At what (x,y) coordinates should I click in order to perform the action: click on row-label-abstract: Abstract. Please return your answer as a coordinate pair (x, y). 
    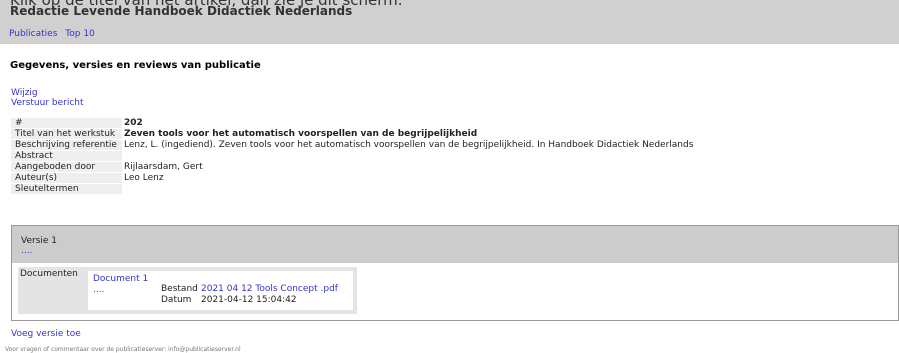
    Looking at the image, I should click on (34, 156).